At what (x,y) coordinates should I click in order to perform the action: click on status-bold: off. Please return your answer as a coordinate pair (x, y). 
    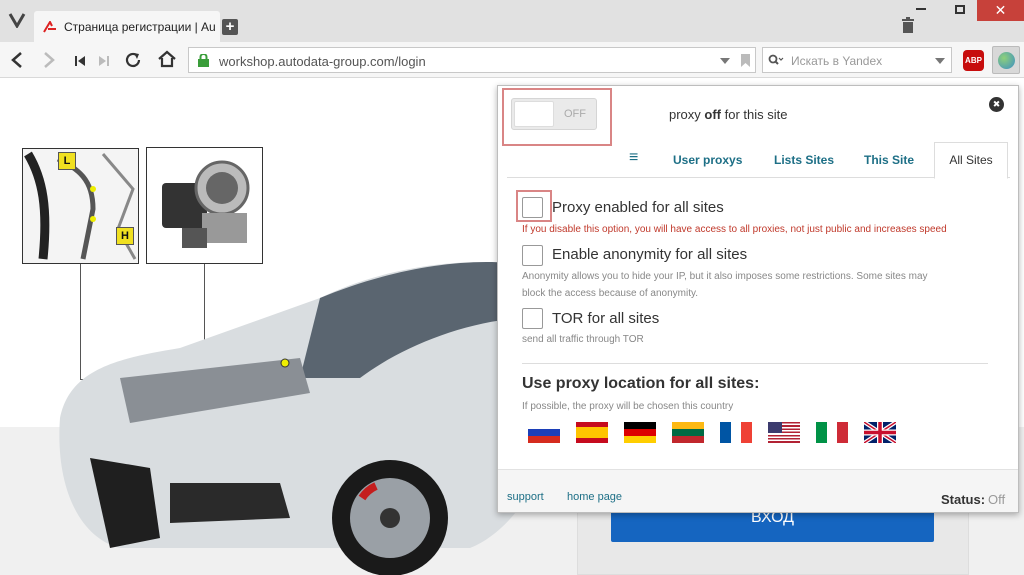
    Looking at the image, I should click on (713, 114).